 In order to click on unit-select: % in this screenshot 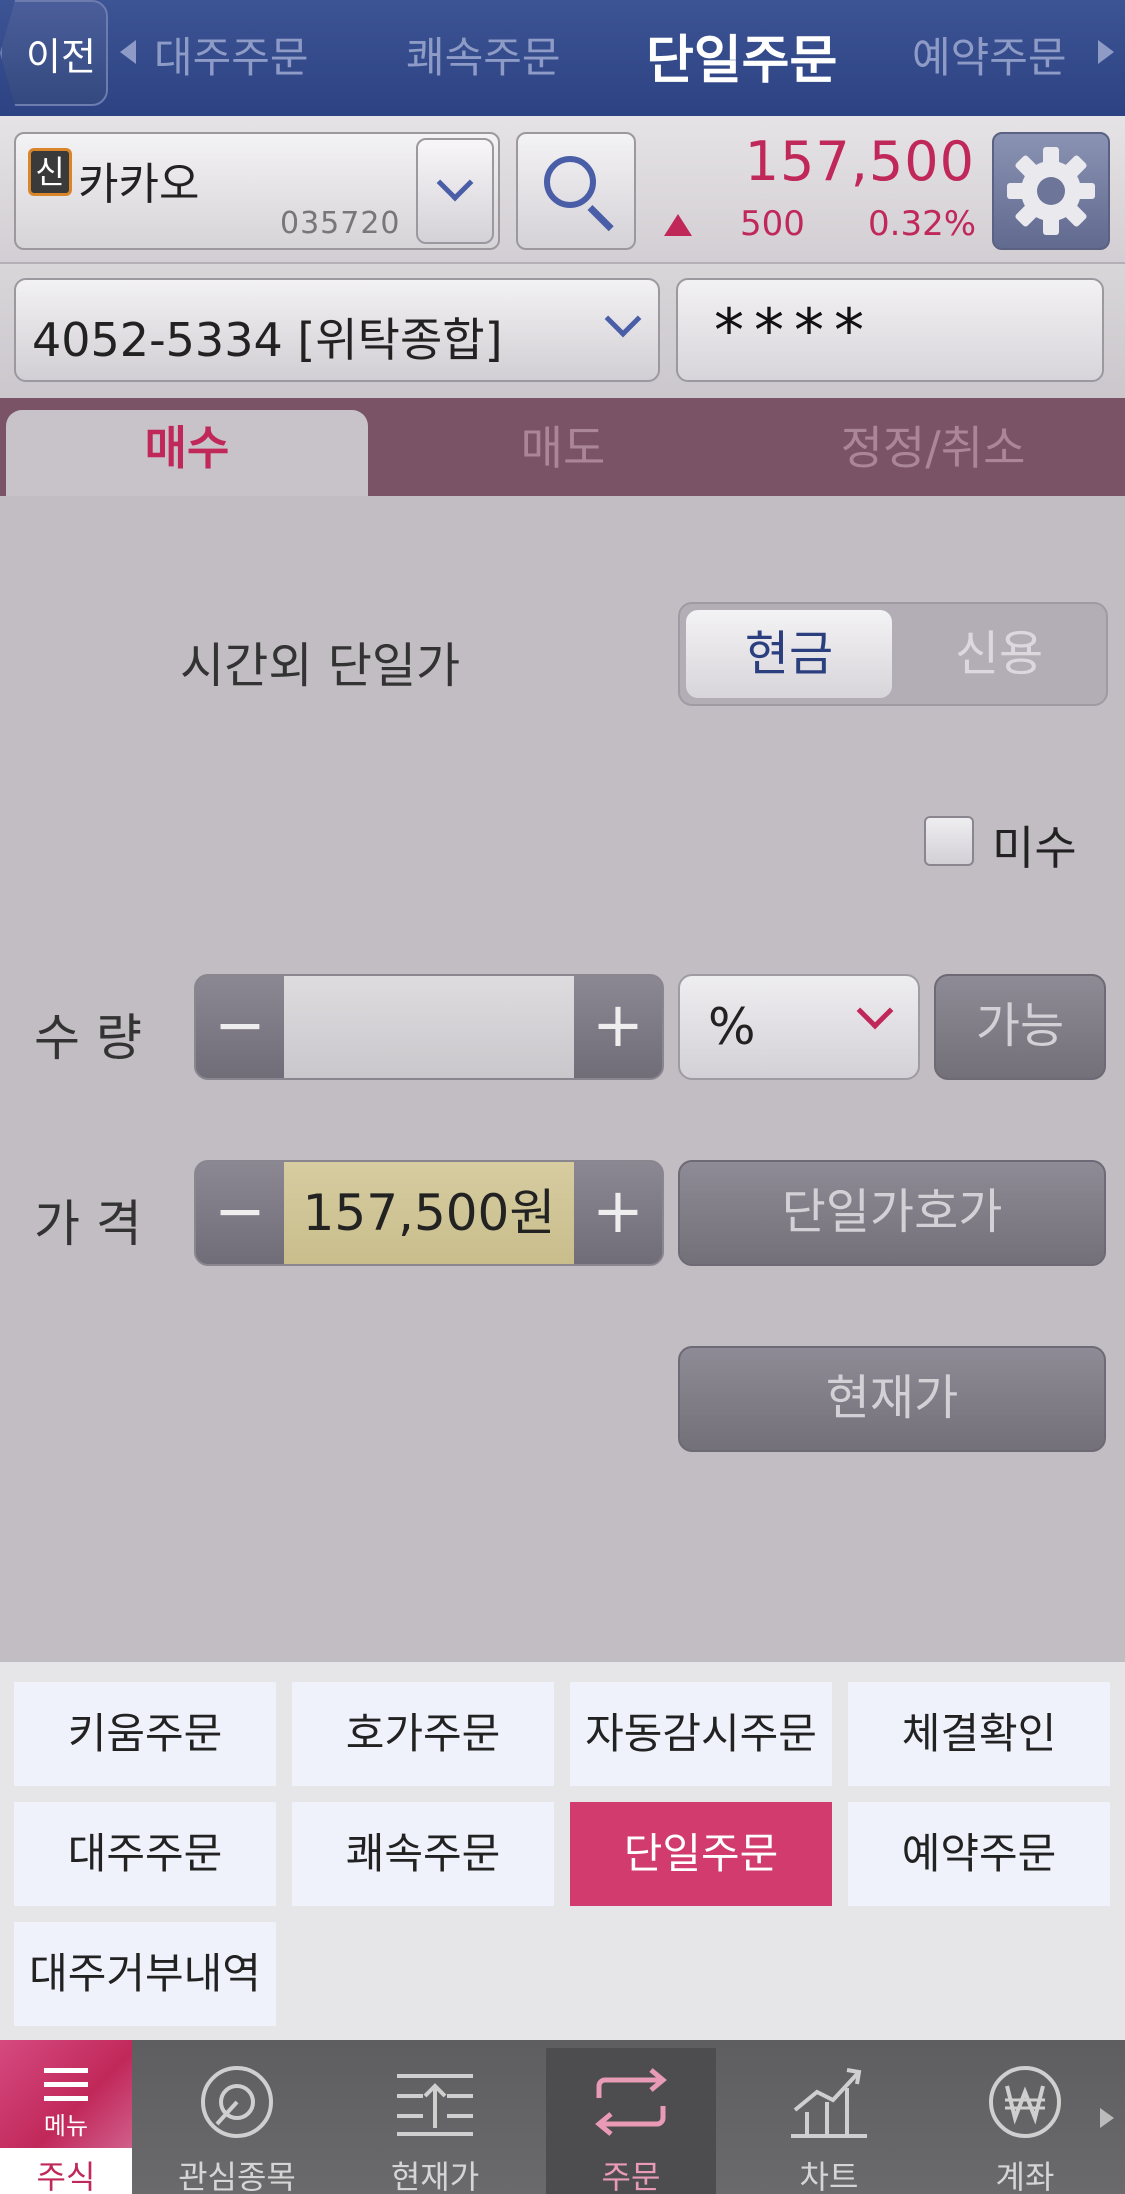, I will do `click(799, 1027)`.